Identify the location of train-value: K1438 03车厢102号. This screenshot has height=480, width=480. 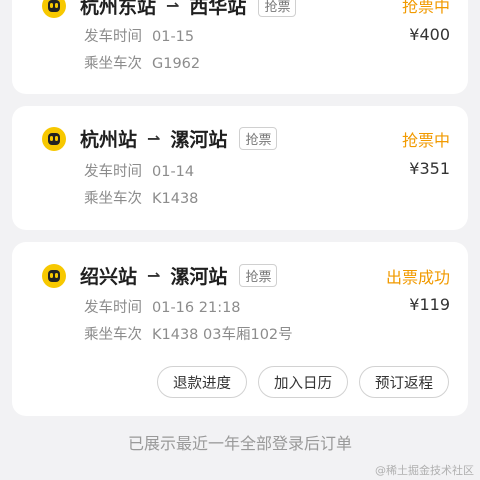
(222, 335).